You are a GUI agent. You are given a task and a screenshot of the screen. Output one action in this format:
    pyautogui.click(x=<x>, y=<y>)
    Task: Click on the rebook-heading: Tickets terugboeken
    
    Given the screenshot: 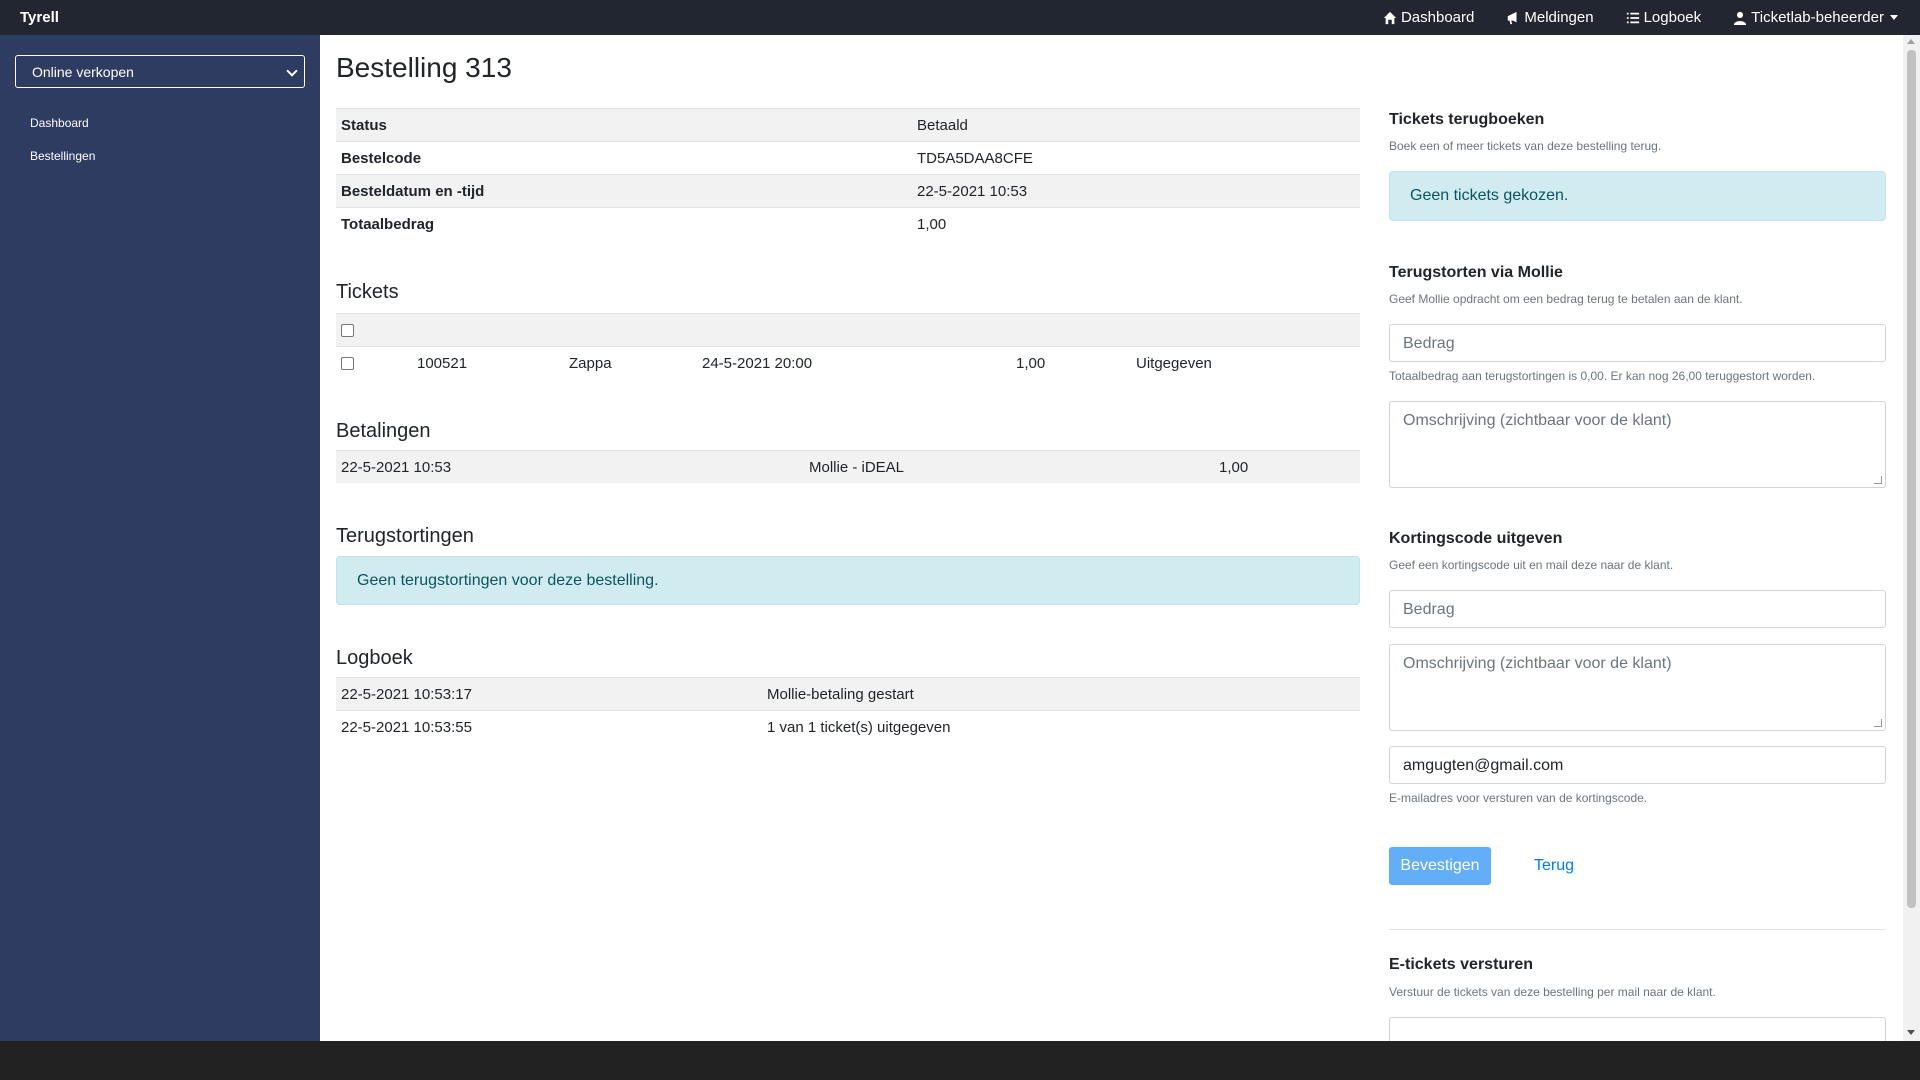 What is the action you would take?
    pyautogui.click(x=1467, y=119)
    